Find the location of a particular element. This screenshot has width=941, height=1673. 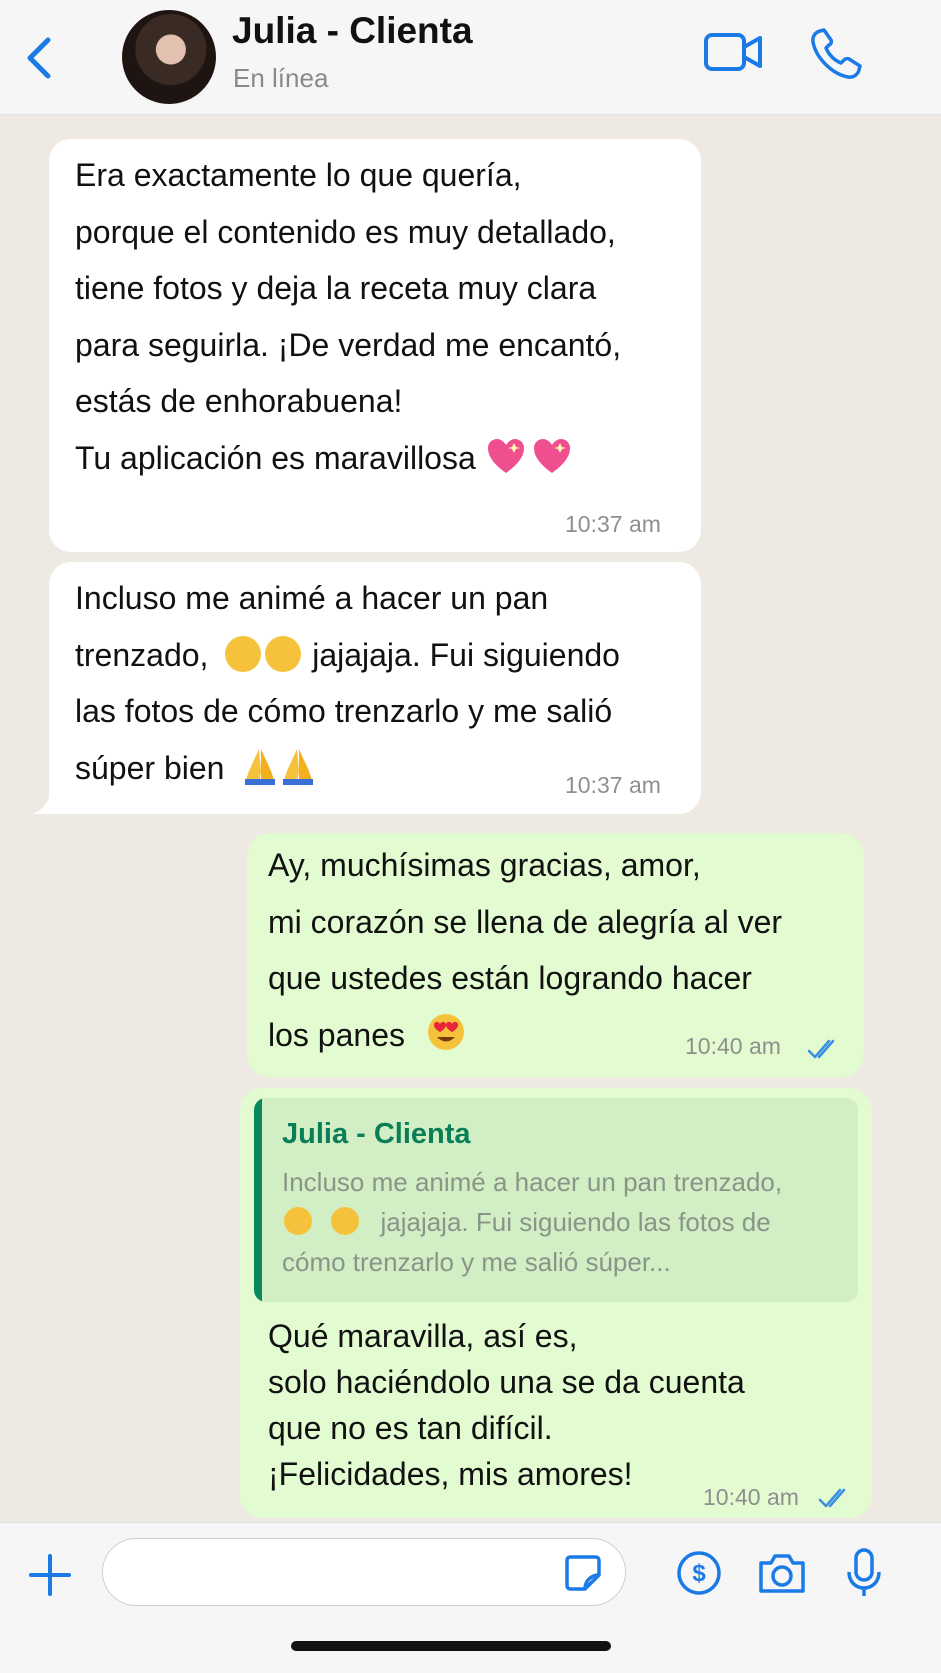

message-input is located at coordinates (364, 1572).